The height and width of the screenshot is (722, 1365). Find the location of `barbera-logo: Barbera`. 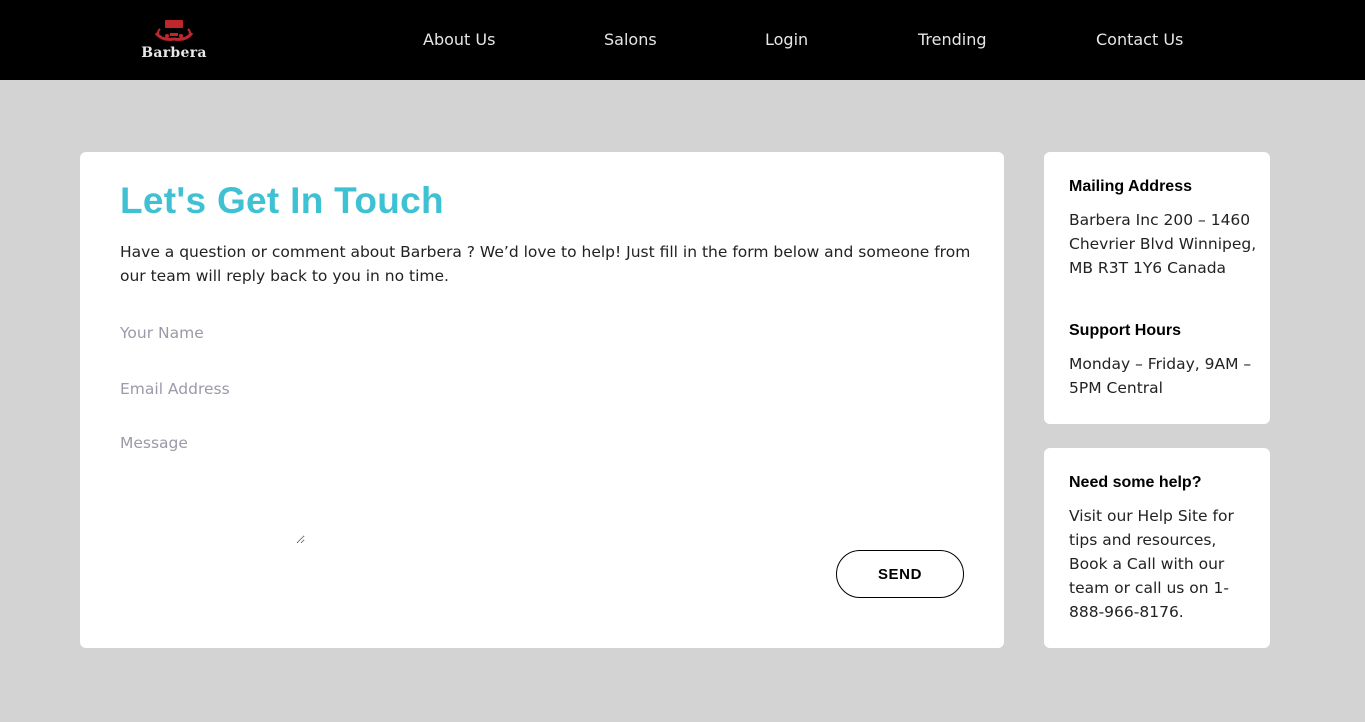

barbera-logo: Barbera is located at coordinates (174, 40).